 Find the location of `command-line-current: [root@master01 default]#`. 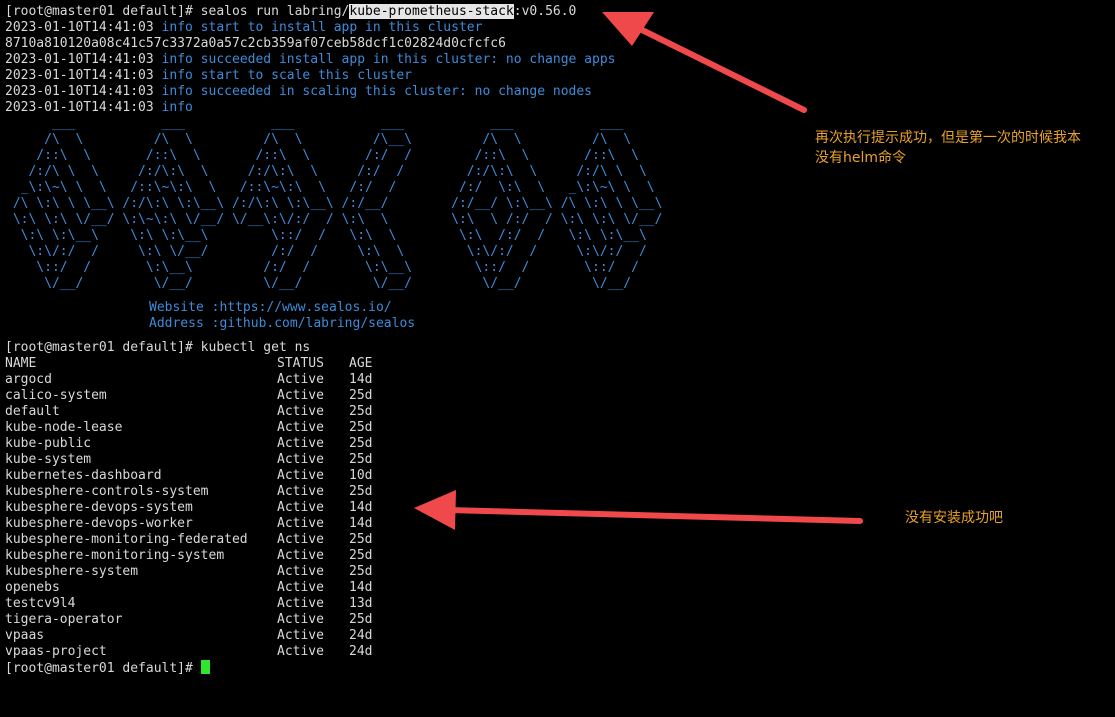

command-line-current: [root@master01 default]# is located at coordinates (555, 668).